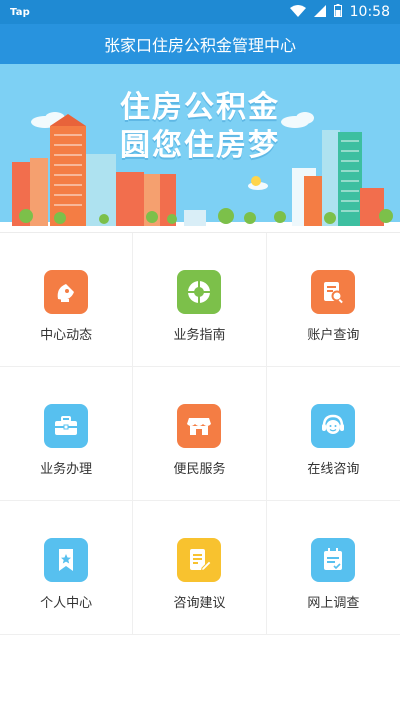 The width and height of the screenshot is (400, 710). I want to click on document-search-icon, so click(333, 292).